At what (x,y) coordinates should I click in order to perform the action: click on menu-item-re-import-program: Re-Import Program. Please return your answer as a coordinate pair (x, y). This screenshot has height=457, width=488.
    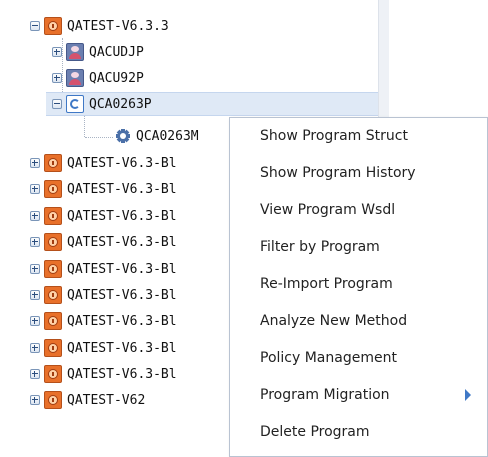
    Looking at the image, I should click on (358, 284).